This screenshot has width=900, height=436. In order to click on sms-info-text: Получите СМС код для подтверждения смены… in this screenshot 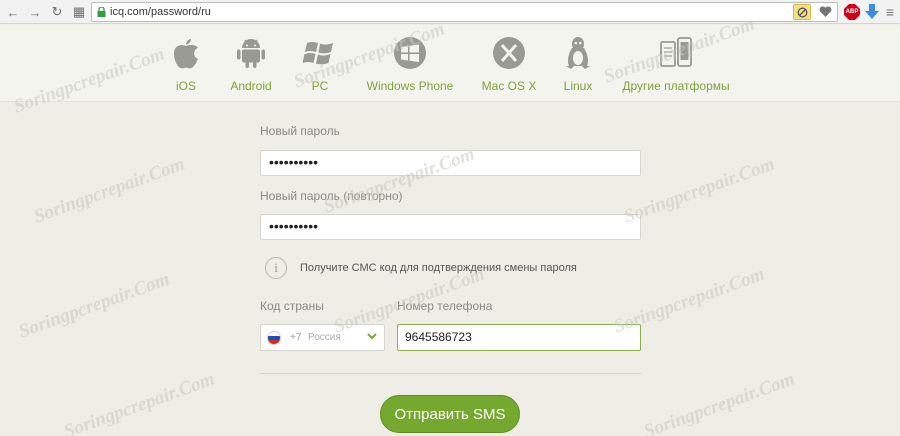, I will do `click(438, 268)`.